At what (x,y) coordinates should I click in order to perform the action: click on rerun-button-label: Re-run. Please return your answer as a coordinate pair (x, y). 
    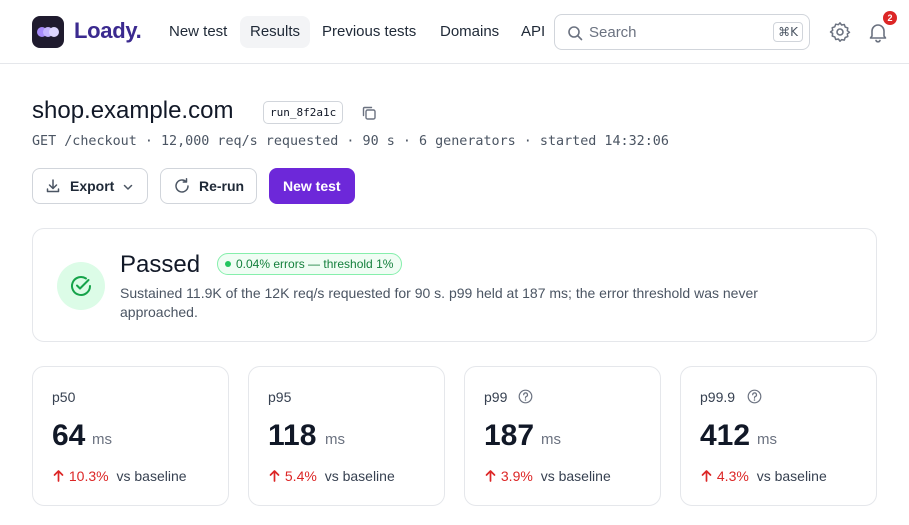
    Looking at the image, I should click on (222, 186).